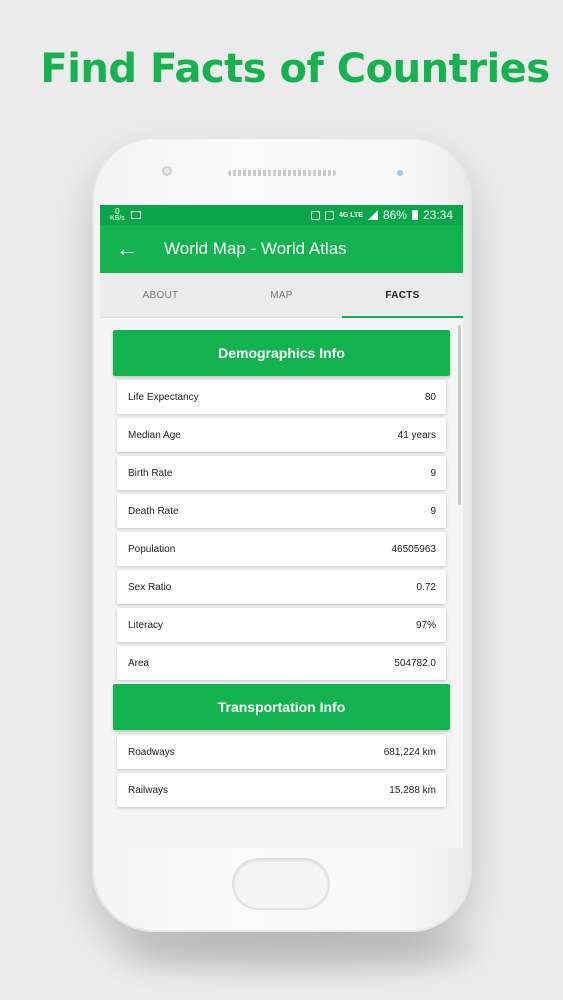 This screenshot has height=1000, width=563. Describe the element at coordinates (153, 511) in the screenshot. I see `fact-label: Death Rate` at that location.